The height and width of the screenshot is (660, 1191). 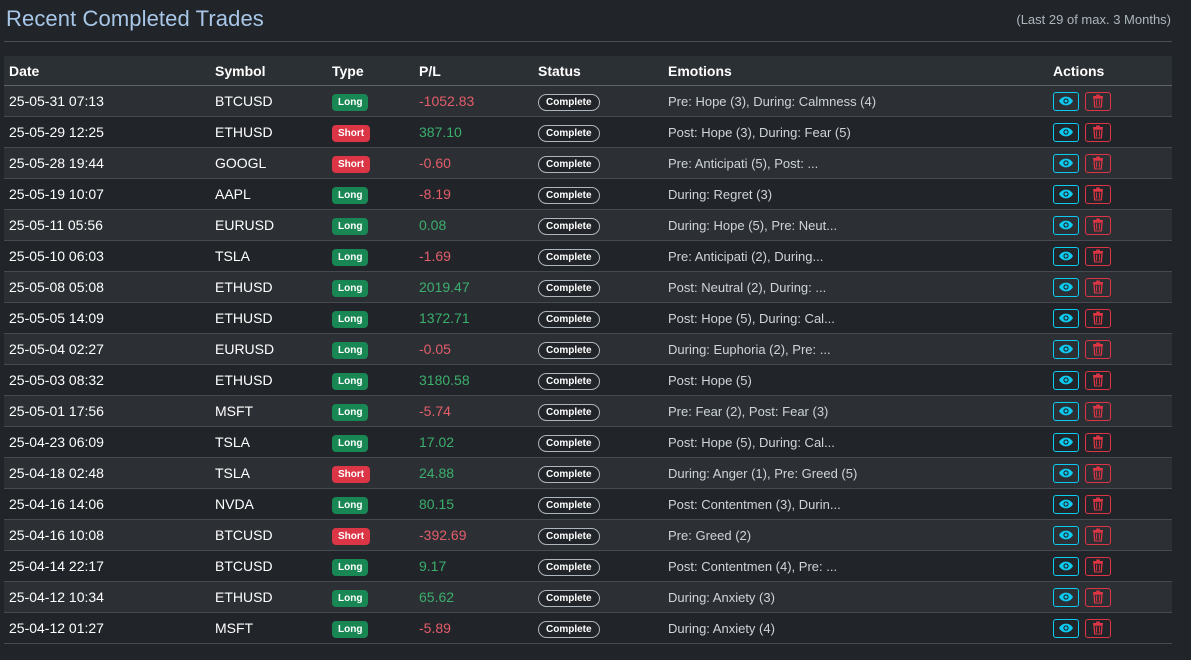 What do you see at coordinates (370, 71) in the screenshot?
I see `column-header-type: Type` at bounding box center [370, 71].